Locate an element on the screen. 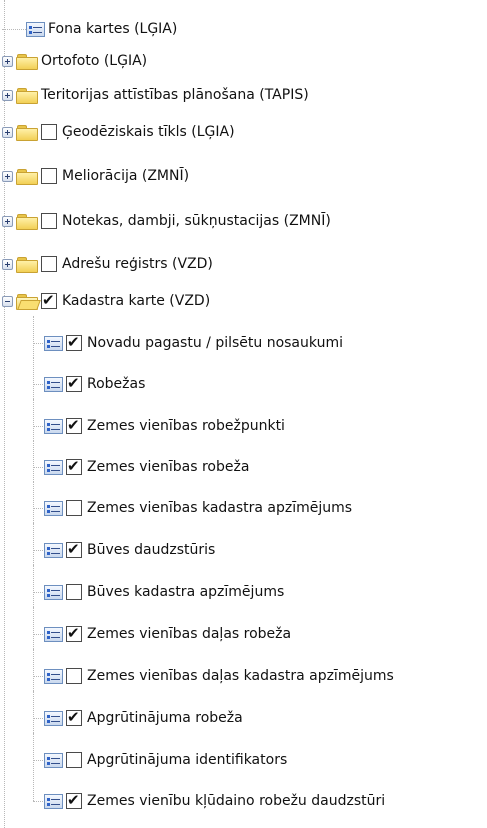 This screenshot has width=487, height=828. tree-item-label: Teritorijas attīstības plānošana (TAPIS) is located at coordinates (175, 95).